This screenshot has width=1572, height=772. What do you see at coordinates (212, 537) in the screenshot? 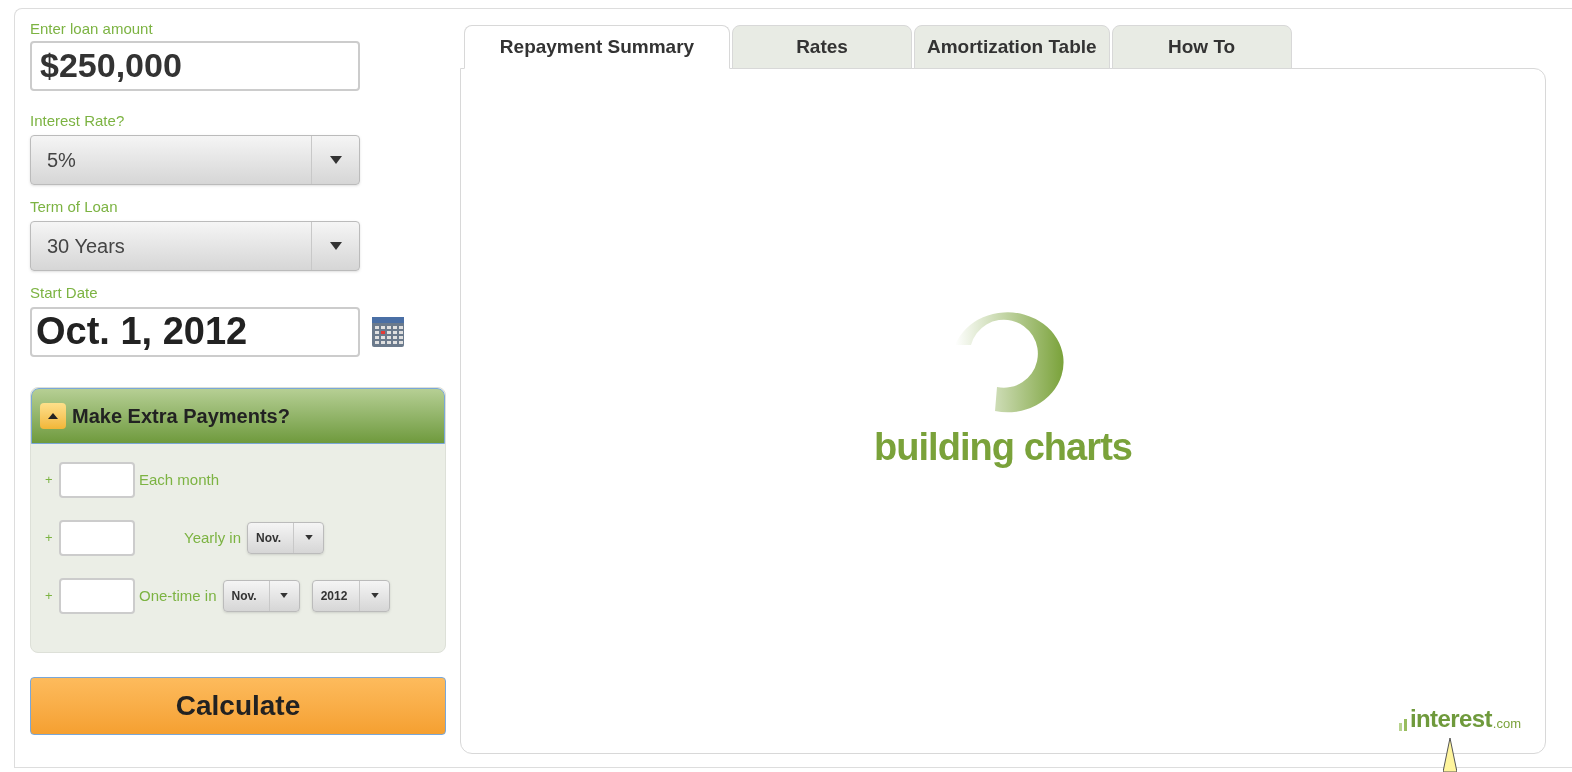
I see `field-label: Yearly in` at bounding box center [212, 537].